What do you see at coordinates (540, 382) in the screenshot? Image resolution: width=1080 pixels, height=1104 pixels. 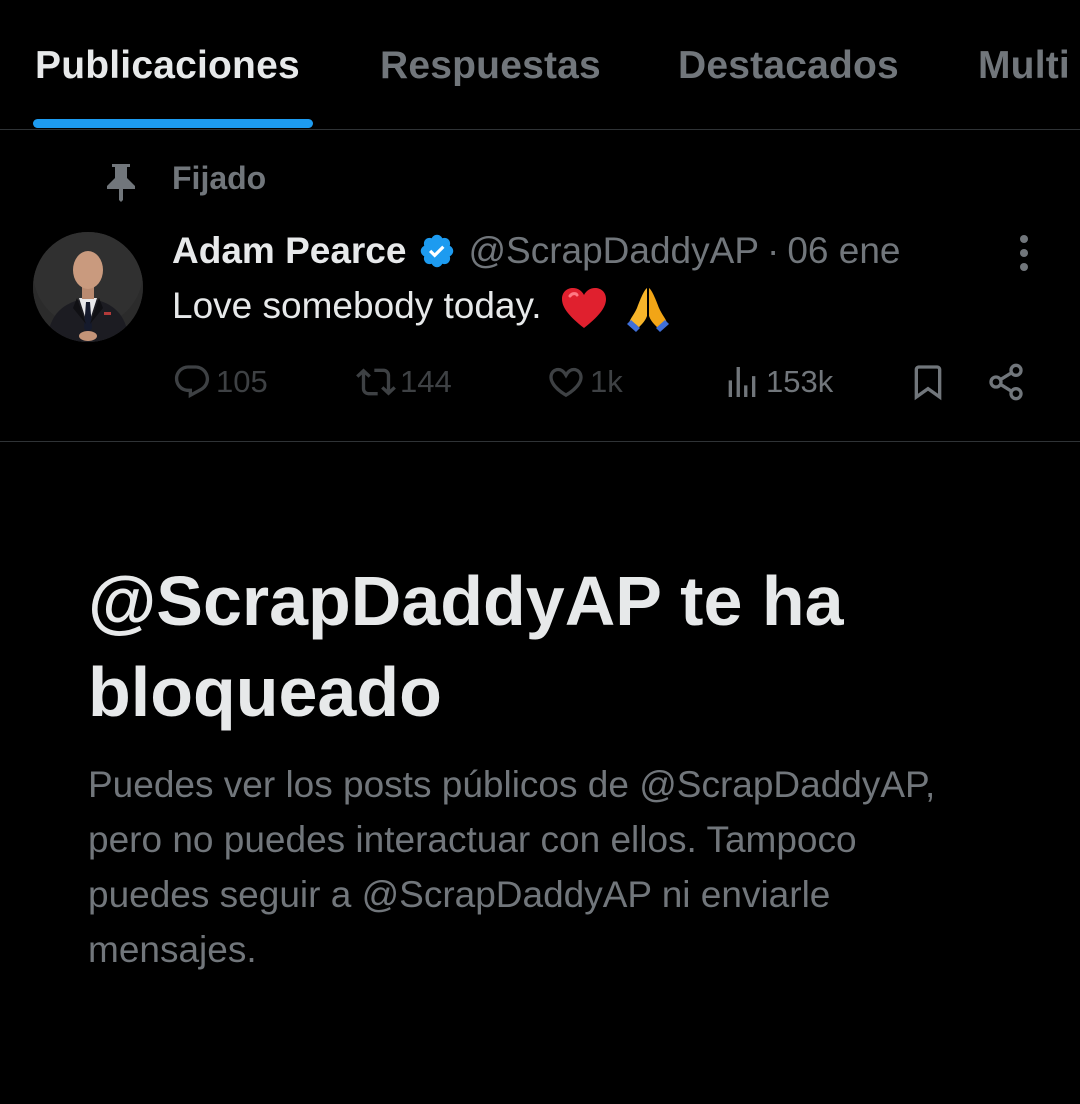 I see `post-actions: 105 144 1k 153k` at bounding box center [540, 382].